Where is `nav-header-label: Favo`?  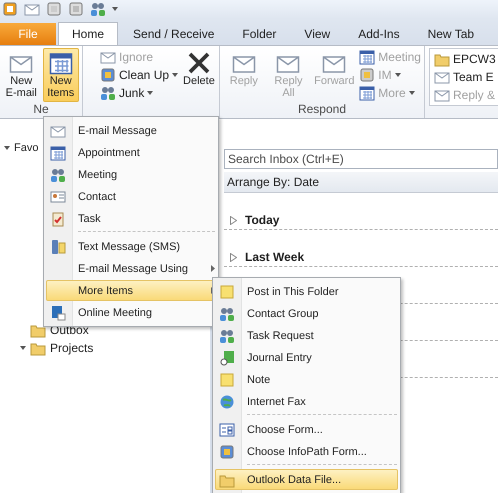 nav-header-label: Favo is located at coordinates (26, 148).